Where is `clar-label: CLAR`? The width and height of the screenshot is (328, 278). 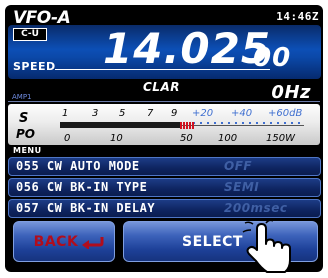 clar-label: CLAR is located at coordinates (161, 87).